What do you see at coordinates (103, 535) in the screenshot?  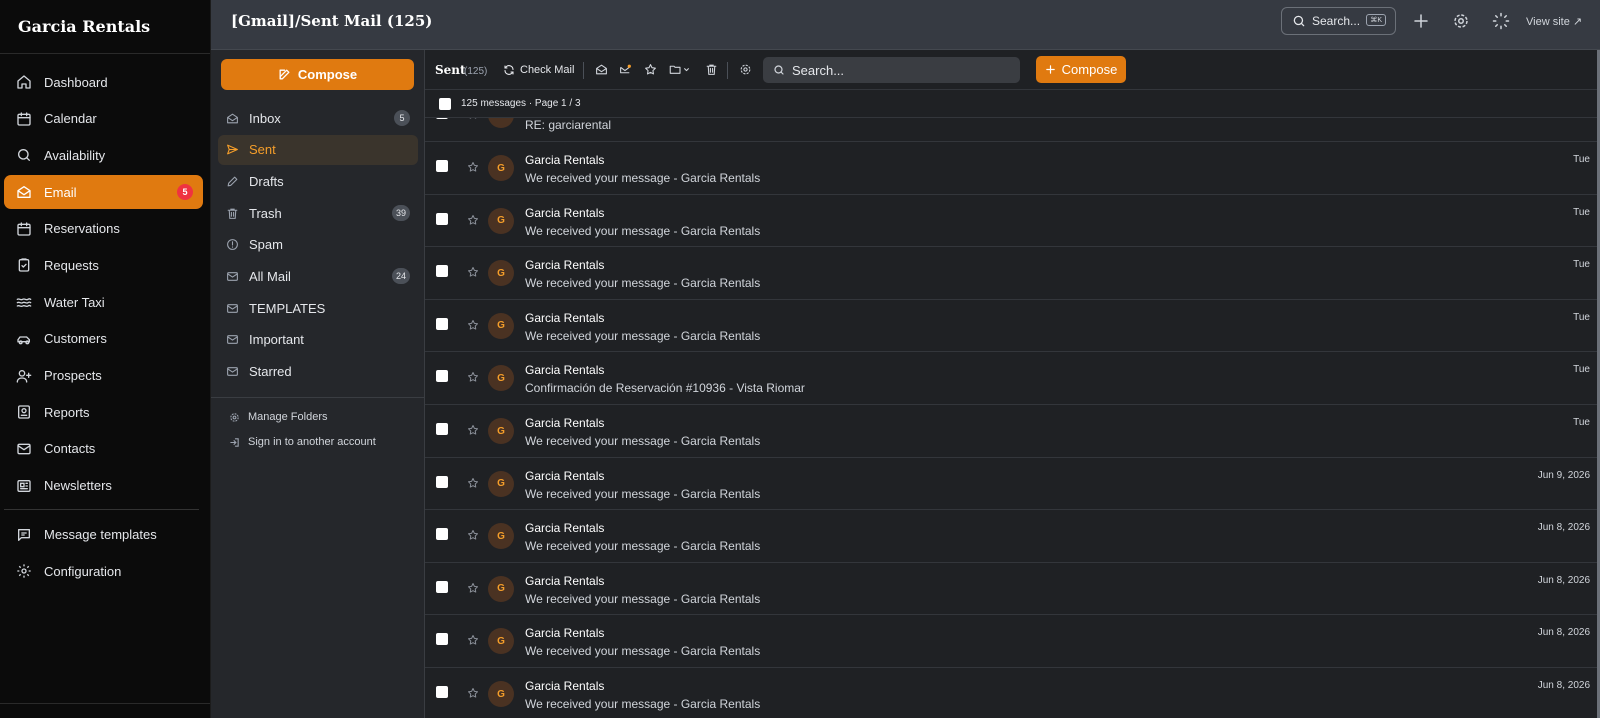 I see `sidebar-item-message-templates: Message templates` at bounding box center [103, 535].